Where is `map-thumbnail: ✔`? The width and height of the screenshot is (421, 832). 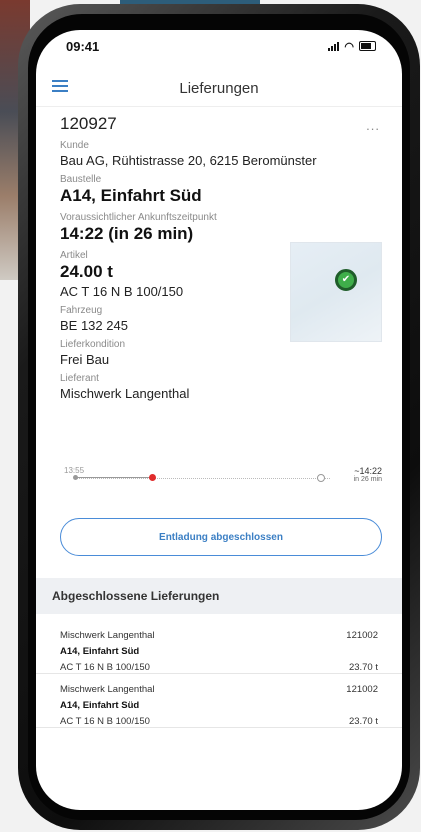
map-thumbnail: ✔ is located at coordinates (336, 292).